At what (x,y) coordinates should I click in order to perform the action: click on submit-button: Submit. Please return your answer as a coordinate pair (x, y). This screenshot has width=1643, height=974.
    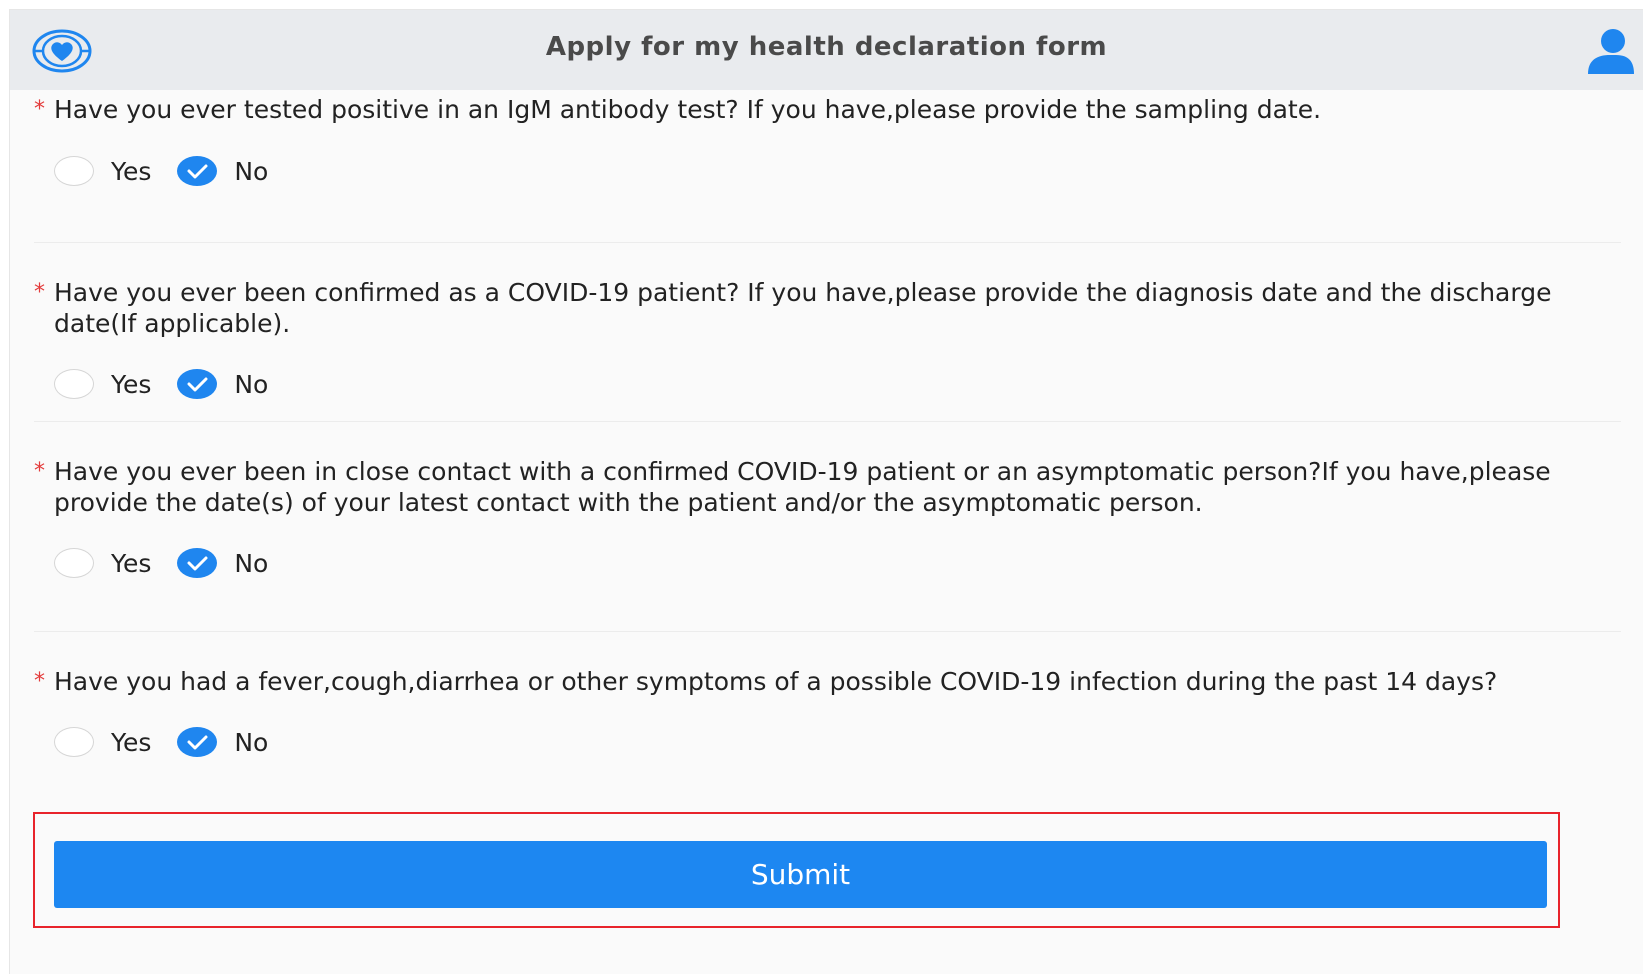
    Looking at the image, I should click on (800, 874).